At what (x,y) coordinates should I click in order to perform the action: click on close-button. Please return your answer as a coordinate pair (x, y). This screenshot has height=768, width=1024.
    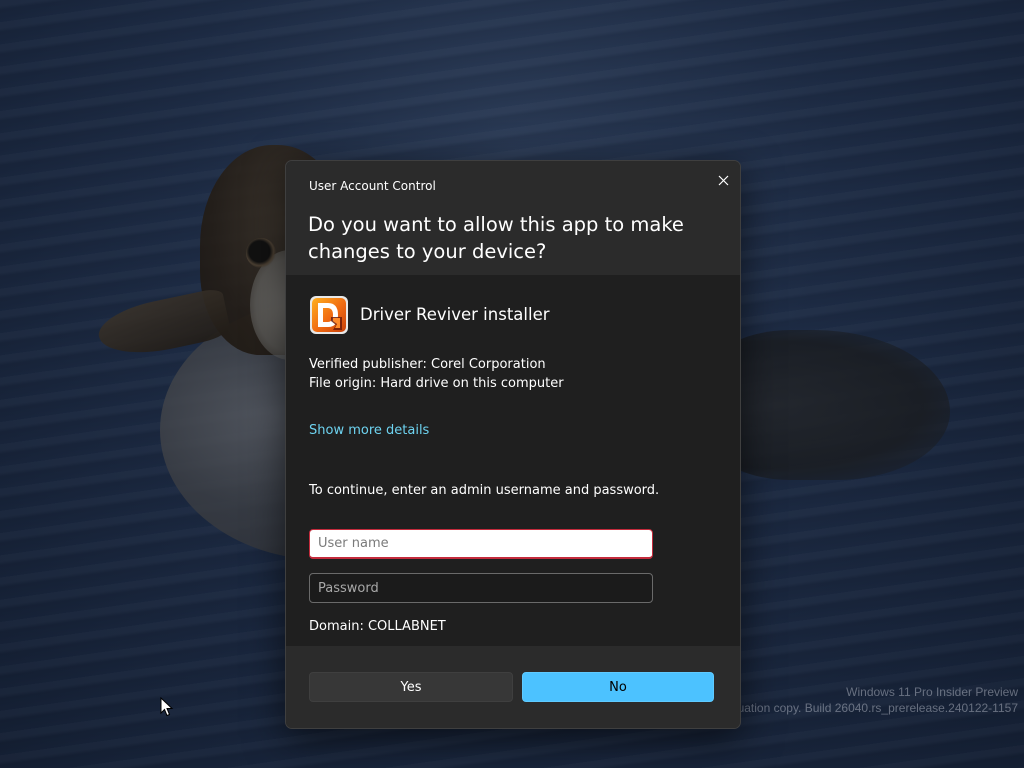
    Looking at the image, I should click on (723, 180).